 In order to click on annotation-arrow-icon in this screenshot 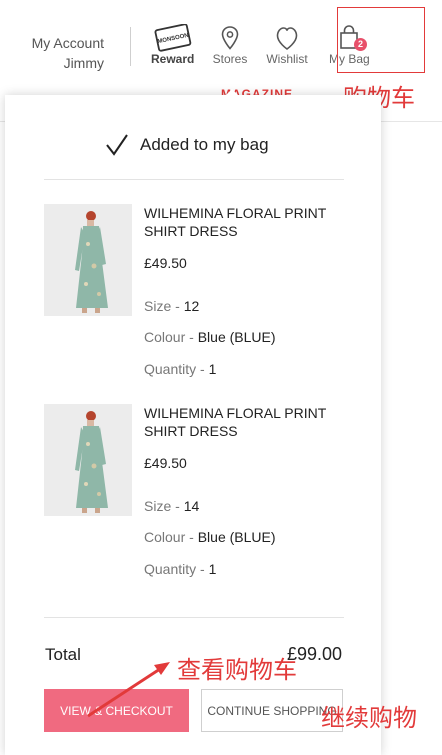, I will do `click(128, 690)`.